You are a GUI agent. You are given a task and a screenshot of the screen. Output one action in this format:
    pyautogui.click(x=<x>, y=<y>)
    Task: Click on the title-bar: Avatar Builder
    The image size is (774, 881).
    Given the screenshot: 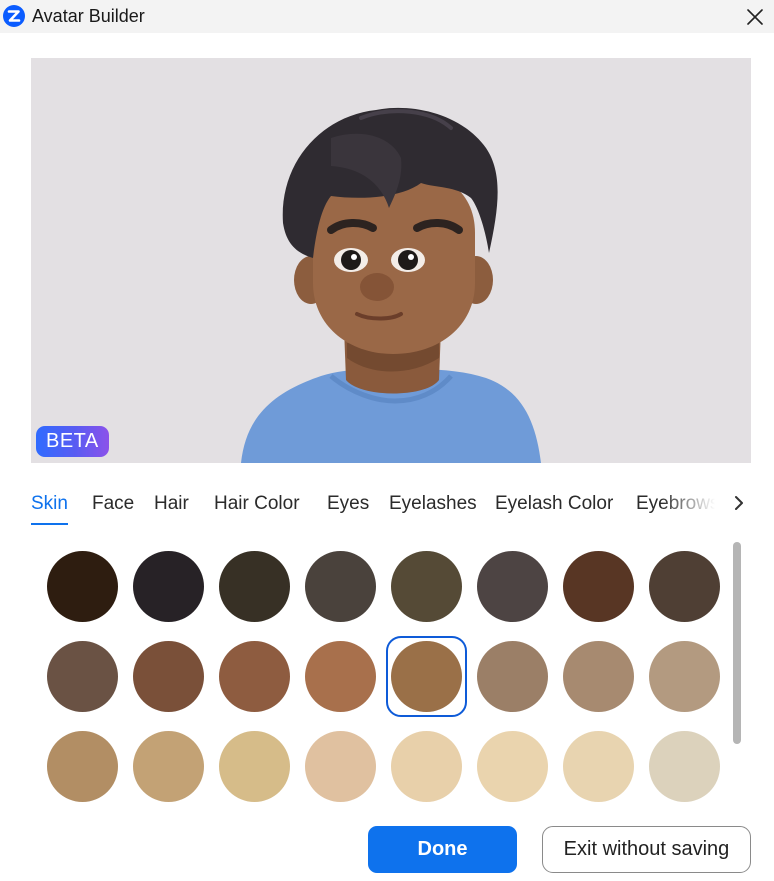 What is the action you would take?
    pyautogui.click(x=387, y=16)
    